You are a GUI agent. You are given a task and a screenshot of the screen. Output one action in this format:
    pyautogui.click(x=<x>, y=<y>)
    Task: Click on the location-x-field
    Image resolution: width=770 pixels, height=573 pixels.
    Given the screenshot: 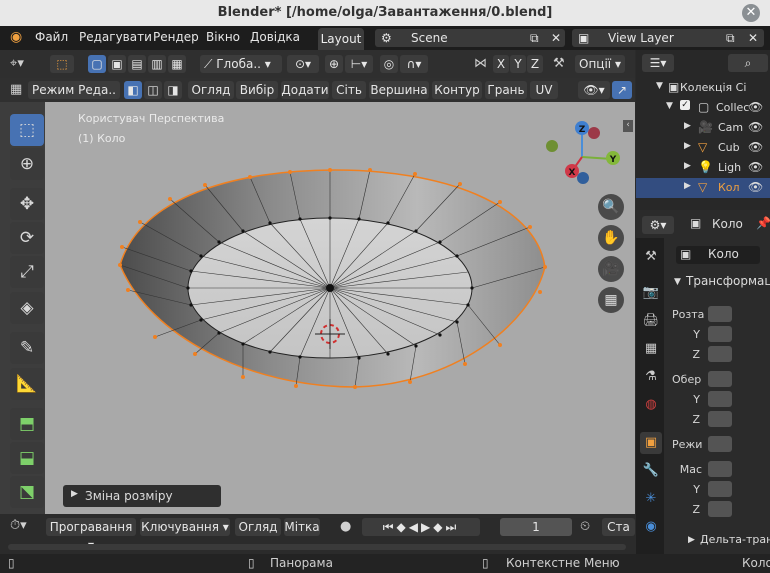 What is the action you would take?
    pyautogui.click(x=720, y=314)
    